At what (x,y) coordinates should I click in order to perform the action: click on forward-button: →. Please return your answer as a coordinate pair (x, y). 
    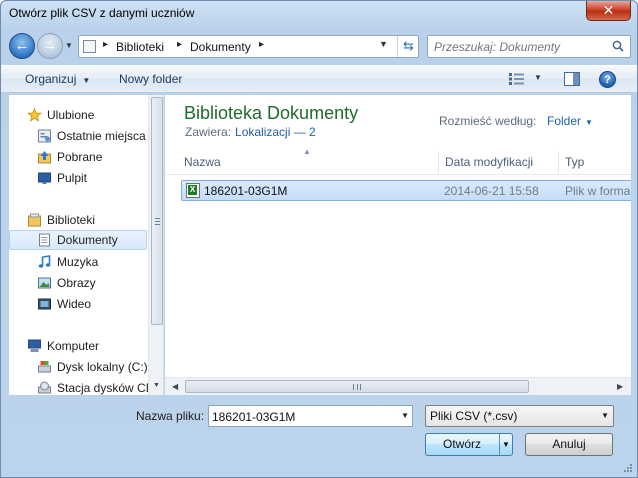
    Looking at the image, I should click on (50, 46).